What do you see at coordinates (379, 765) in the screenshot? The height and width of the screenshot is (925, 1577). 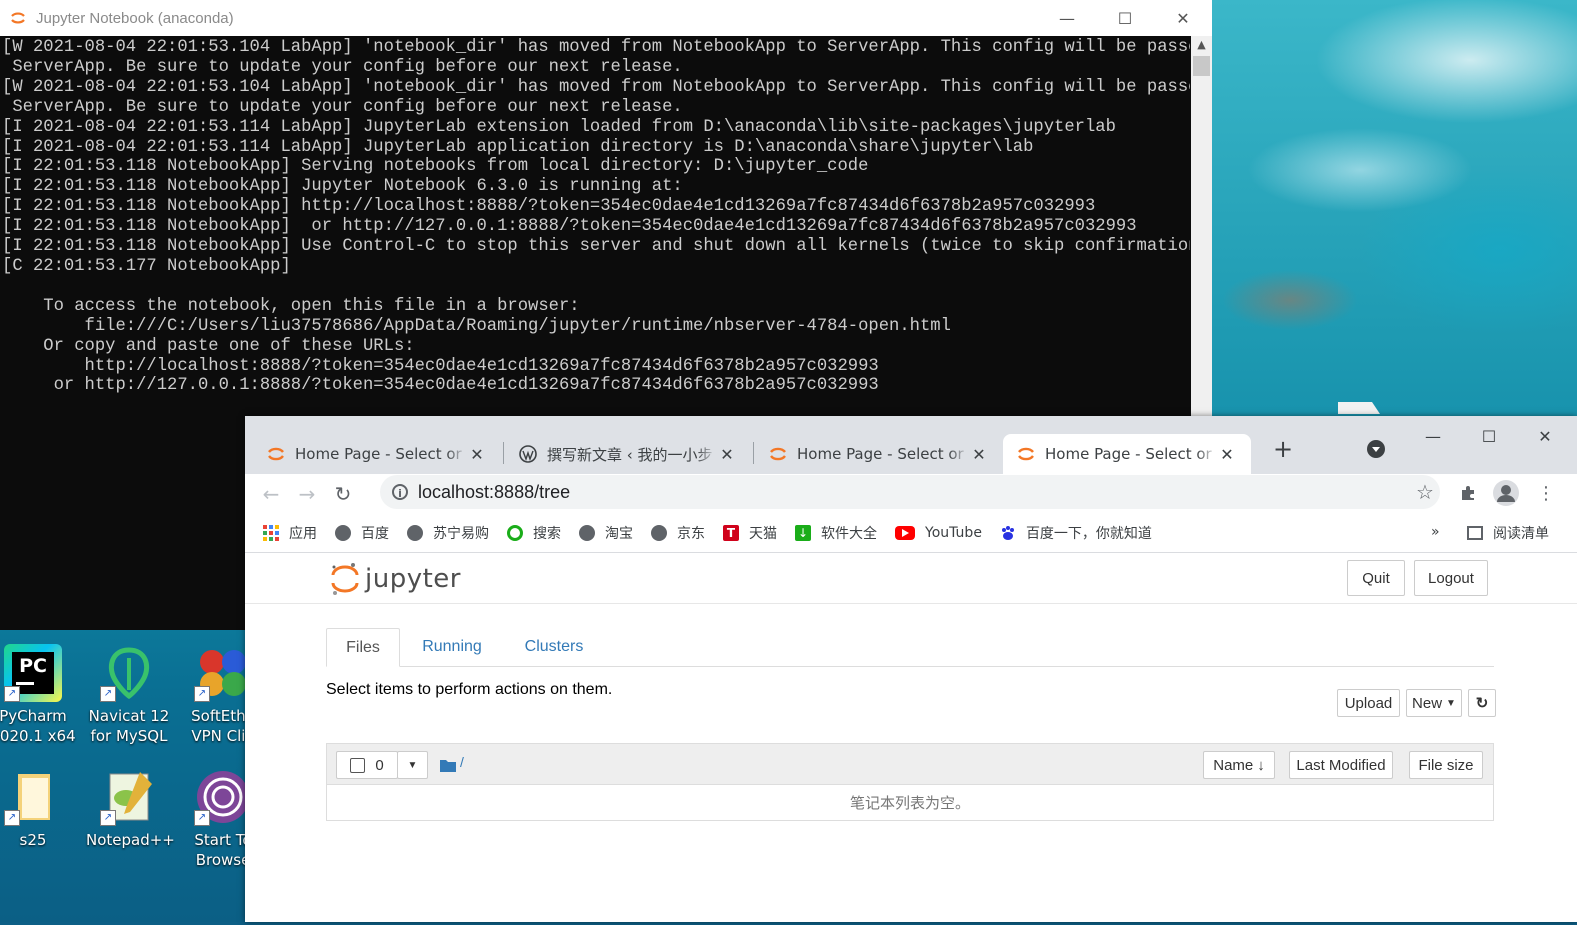 I see `selected-count: 0` at bounding box center [379, 765].